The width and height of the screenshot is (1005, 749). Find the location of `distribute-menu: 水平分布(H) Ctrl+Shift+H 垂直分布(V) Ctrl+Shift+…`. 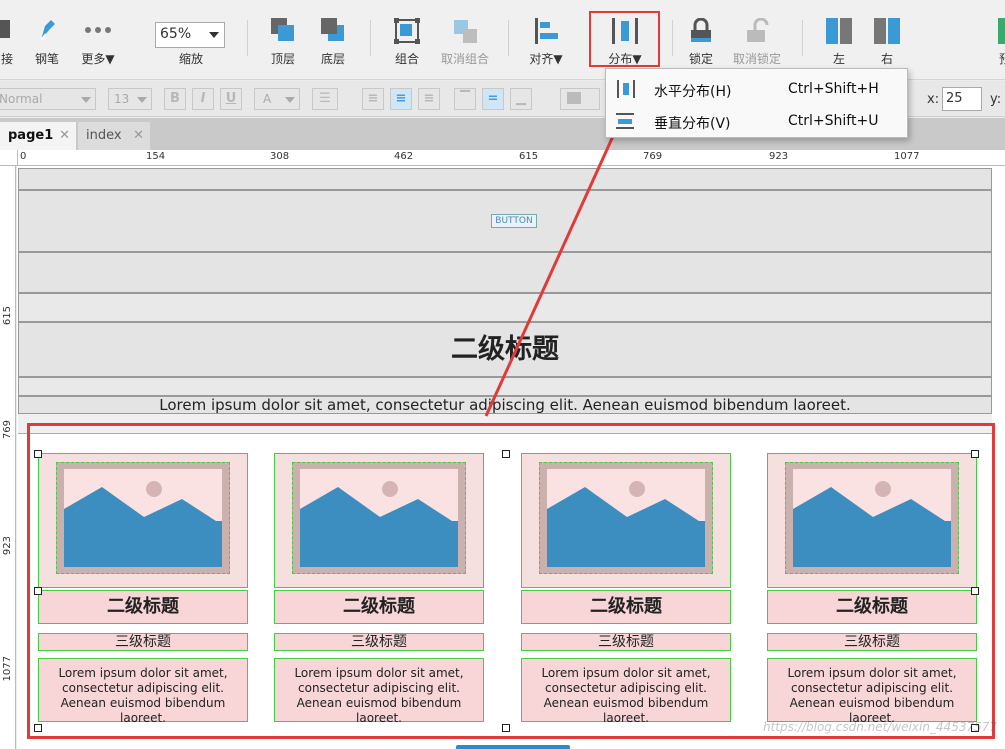

distribute-menu: 水平分布(H) Ctrl+Shift+H 垂直分布(V) Ctrl+Shift+… is located at coordinates (756, 103).